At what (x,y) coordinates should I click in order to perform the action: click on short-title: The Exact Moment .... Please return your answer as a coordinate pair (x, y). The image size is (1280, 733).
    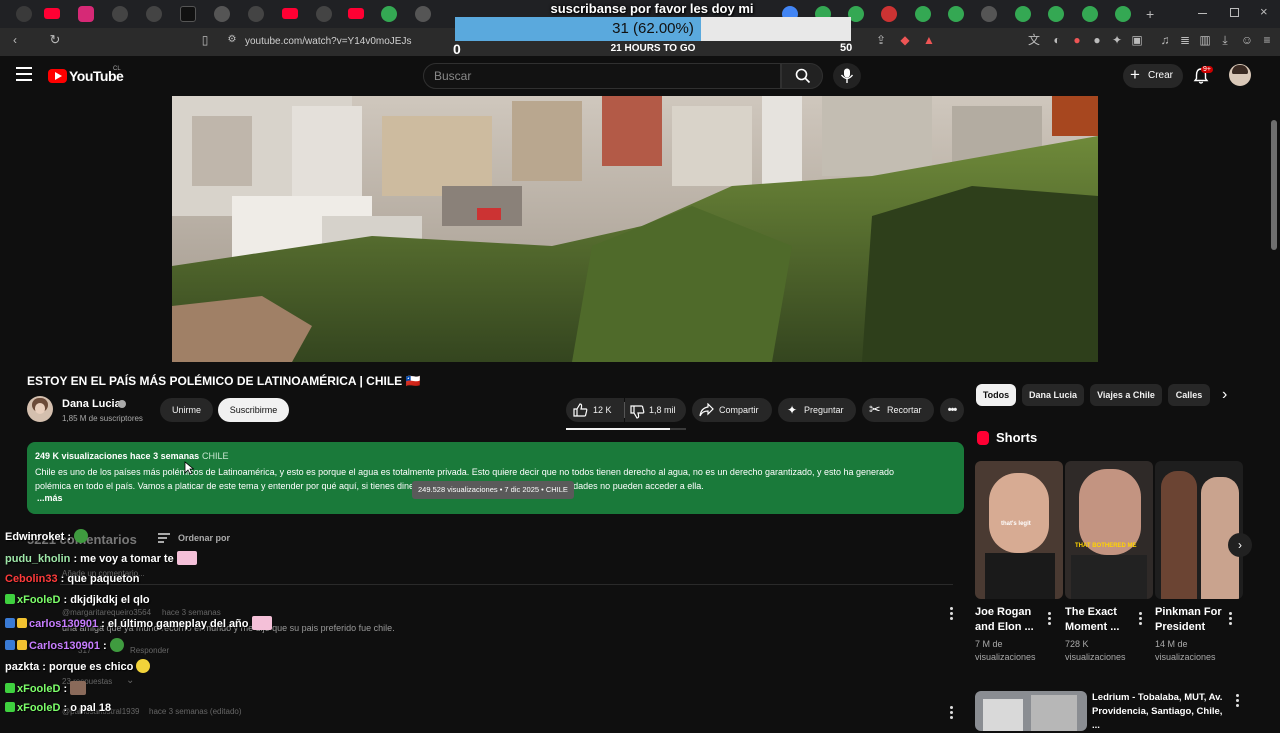
    Looking at the image, I should click on (1100, 620).